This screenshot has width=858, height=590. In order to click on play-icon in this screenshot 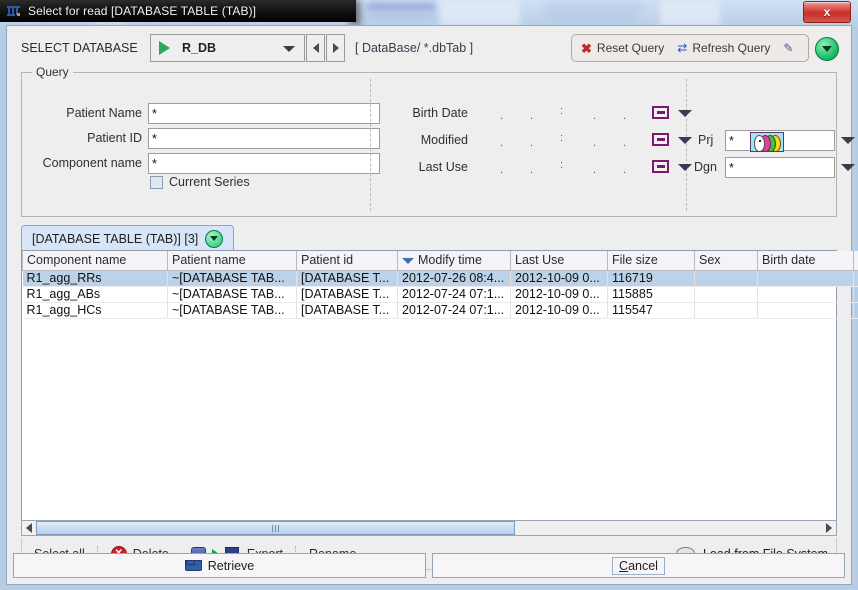, I will do `click(164, 48)`.